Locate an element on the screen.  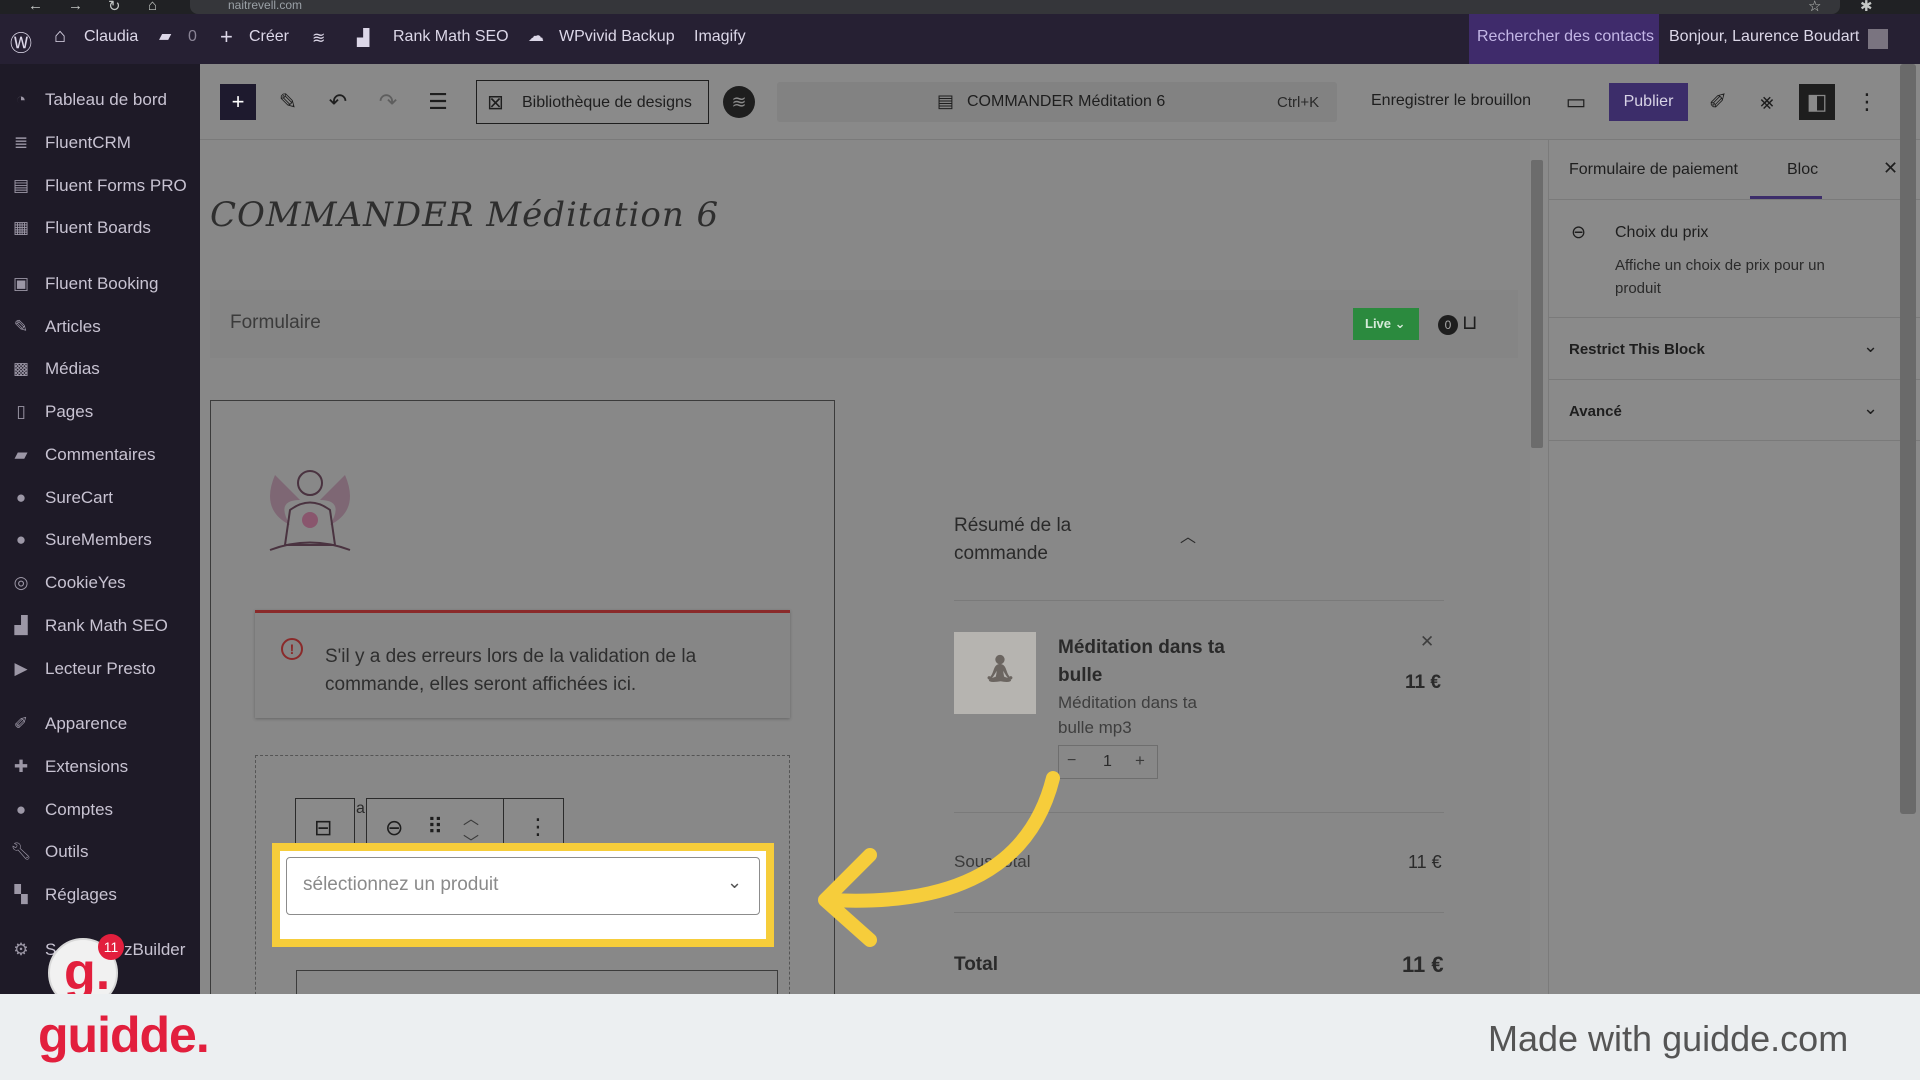
search-contacts-button: Rechercher des contacts is located at coordinates (1564, 39).